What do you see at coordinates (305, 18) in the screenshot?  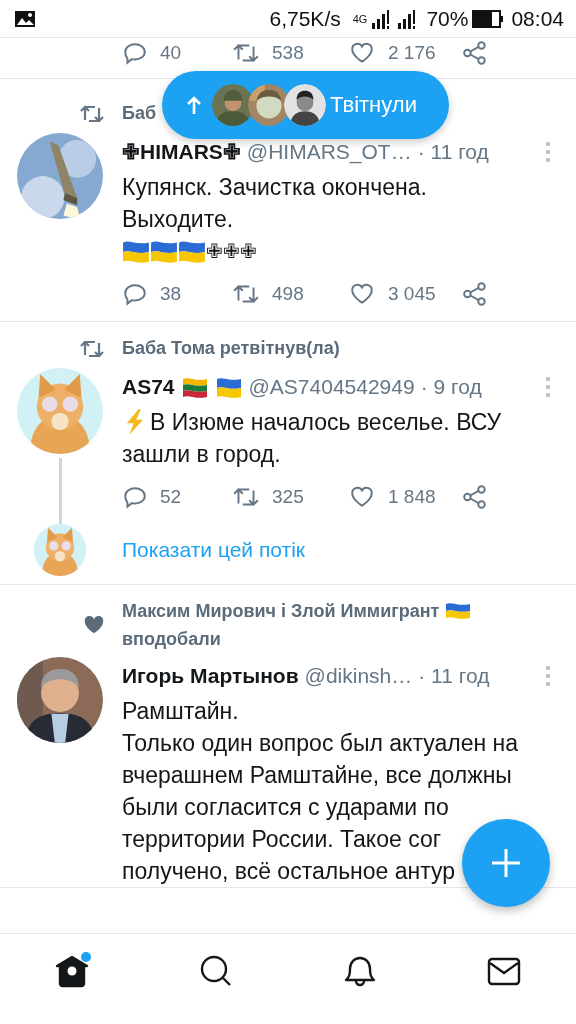 I see `network-speed: 6,75K/s` at bounding box center [305, 18].